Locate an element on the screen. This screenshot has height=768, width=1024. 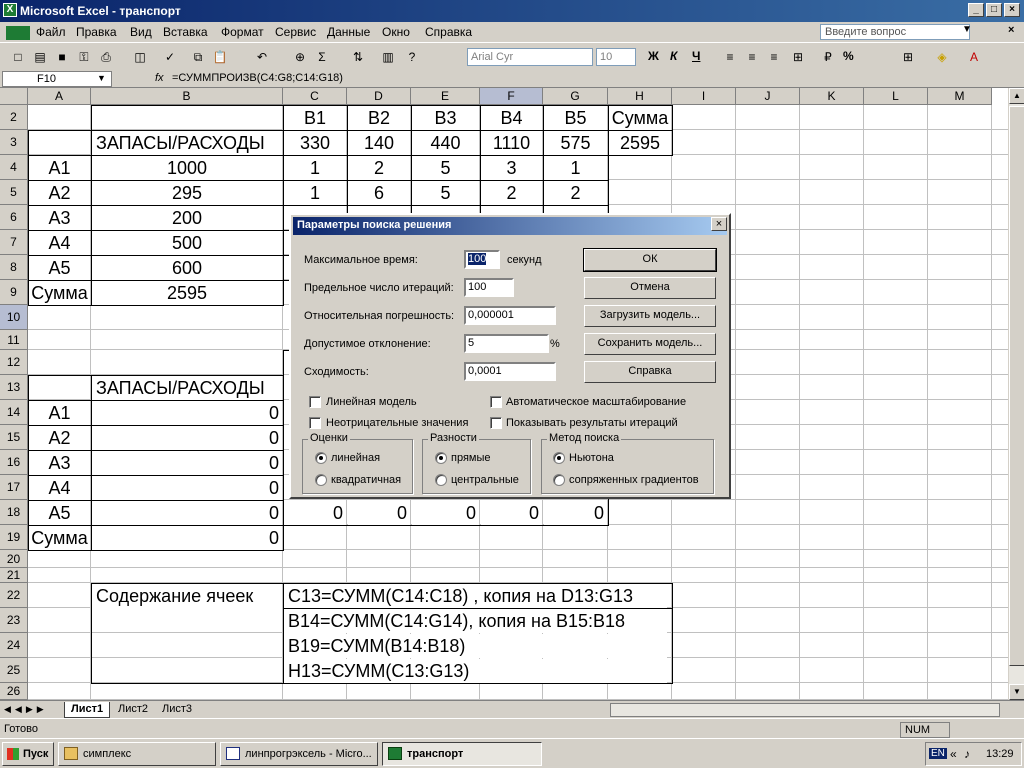
currency-icon: ₽ is located at coordinates (828, 57).